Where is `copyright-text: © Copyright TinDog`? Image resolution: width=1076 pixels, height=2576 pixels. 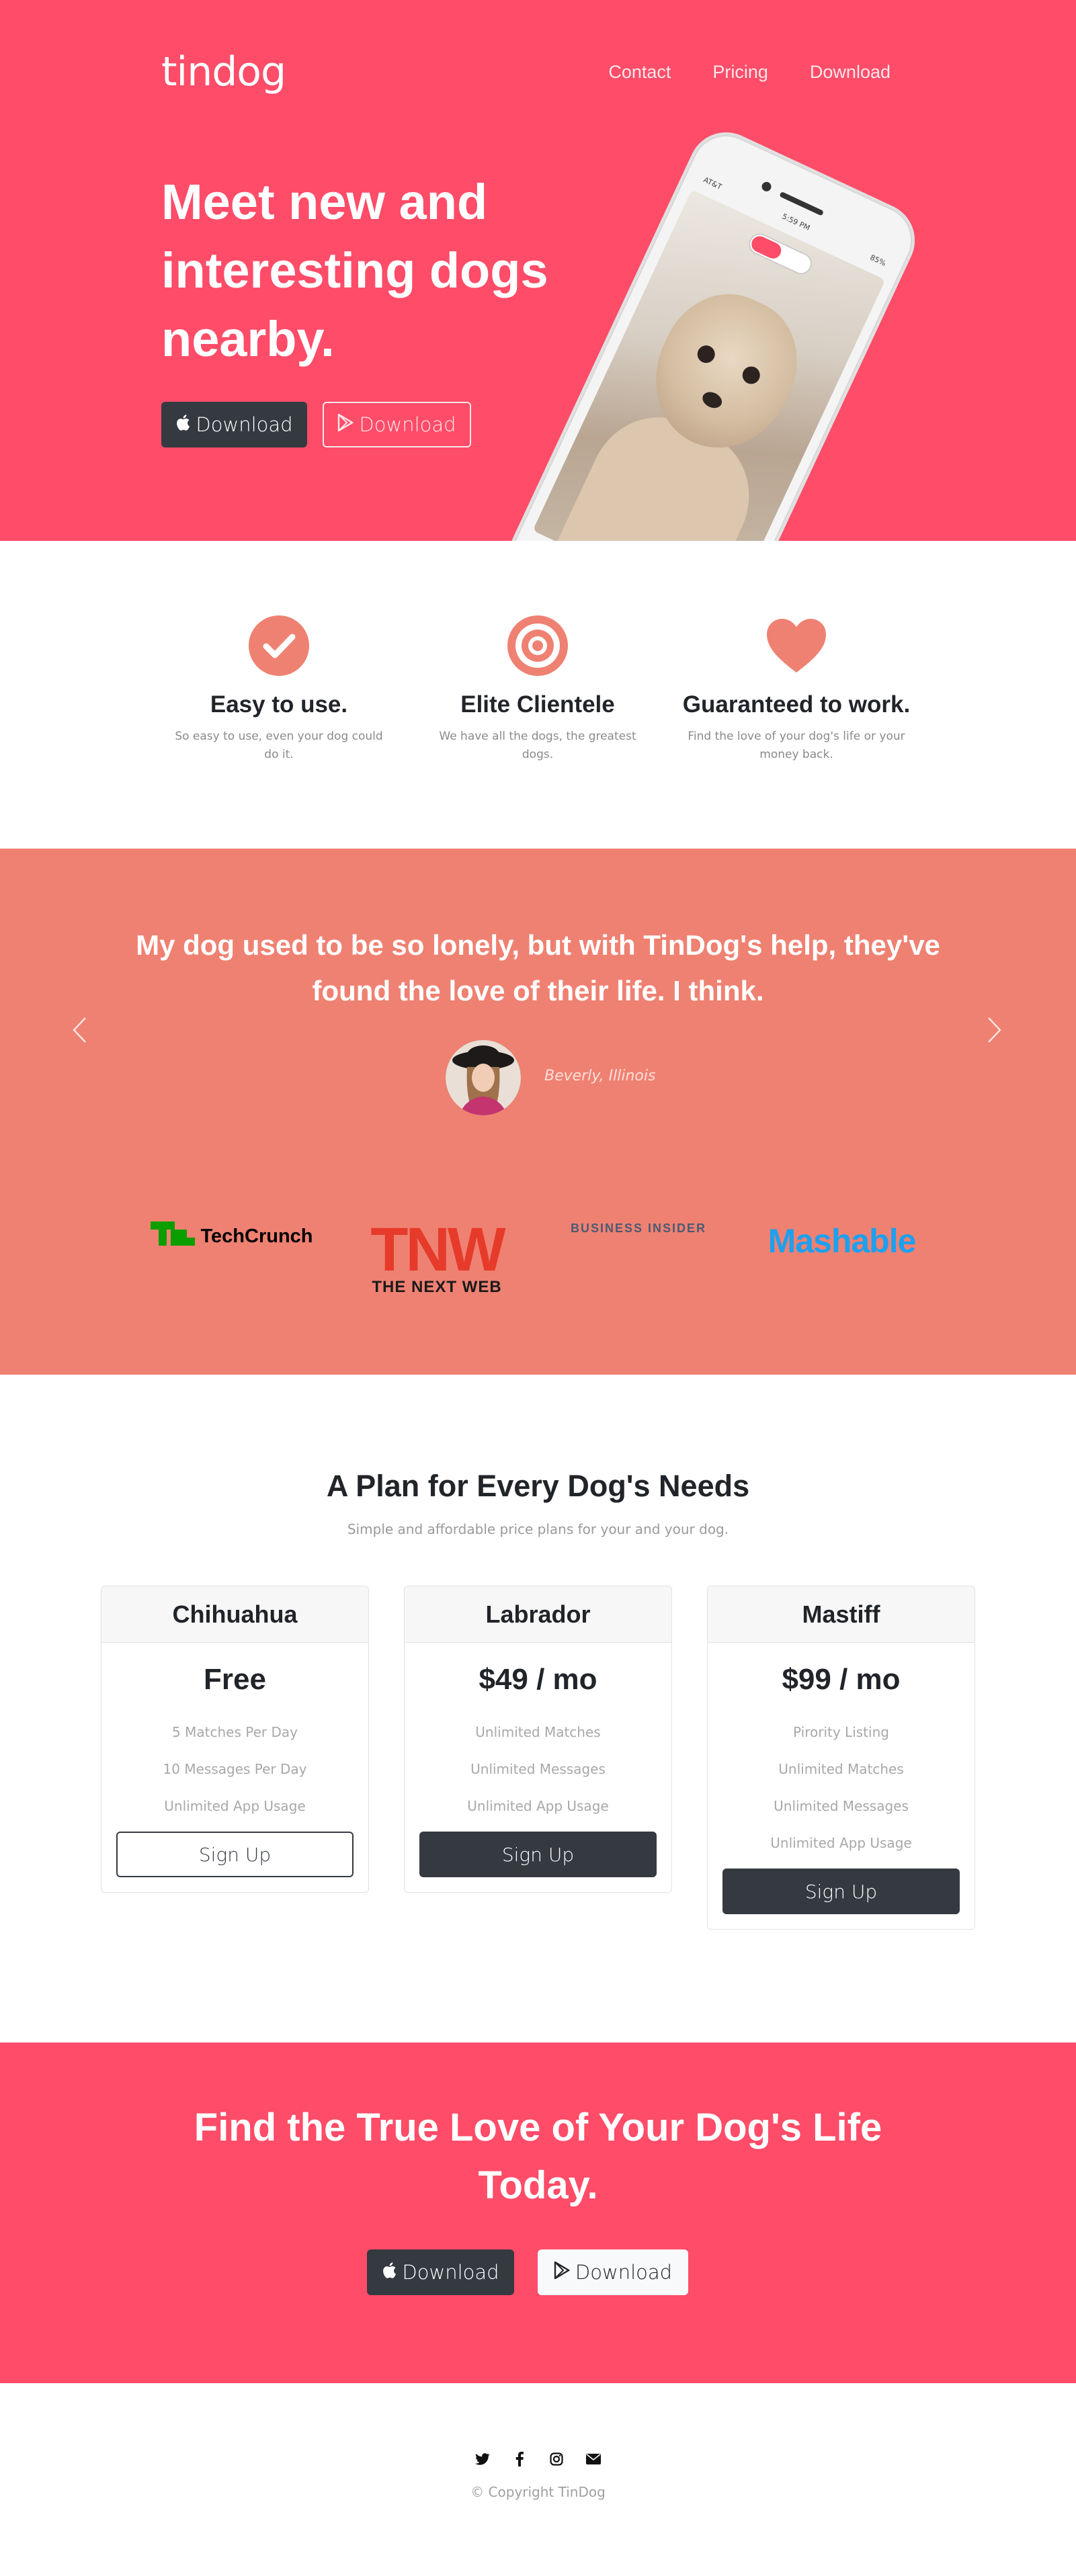
copyright-text: © Copyright TinDog is located at coordinates (538, 2492).